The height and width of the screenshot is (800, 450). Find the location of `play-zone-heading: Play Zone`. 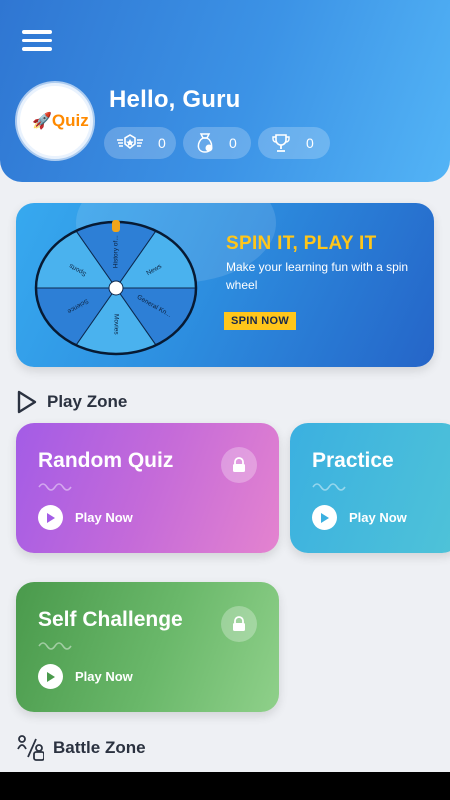

play-zone-heading: Play Zone is located at coordinates (71, 402).